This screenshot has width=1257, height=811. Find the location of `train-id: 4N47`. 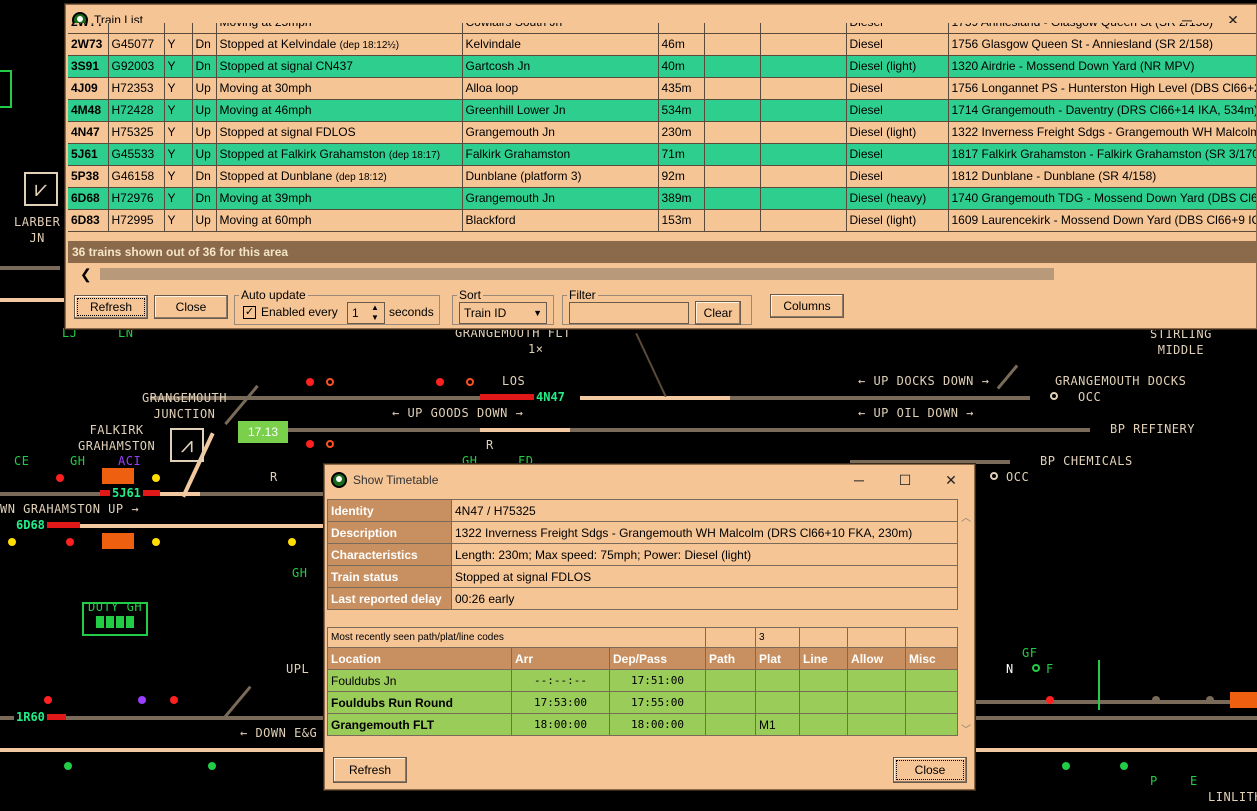

train-id: 4N47 is located at coordinates (88, 132).